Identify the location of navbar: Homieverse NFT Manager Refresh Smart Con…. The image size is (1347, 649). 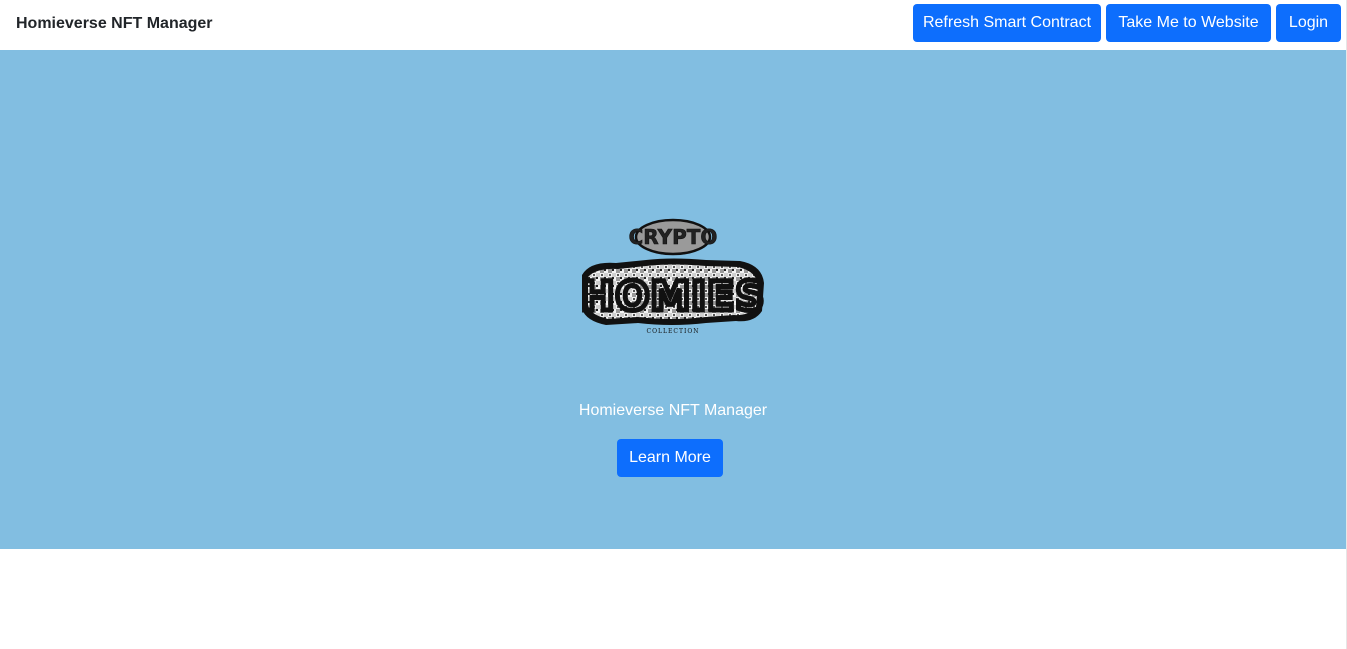
(673, 25).